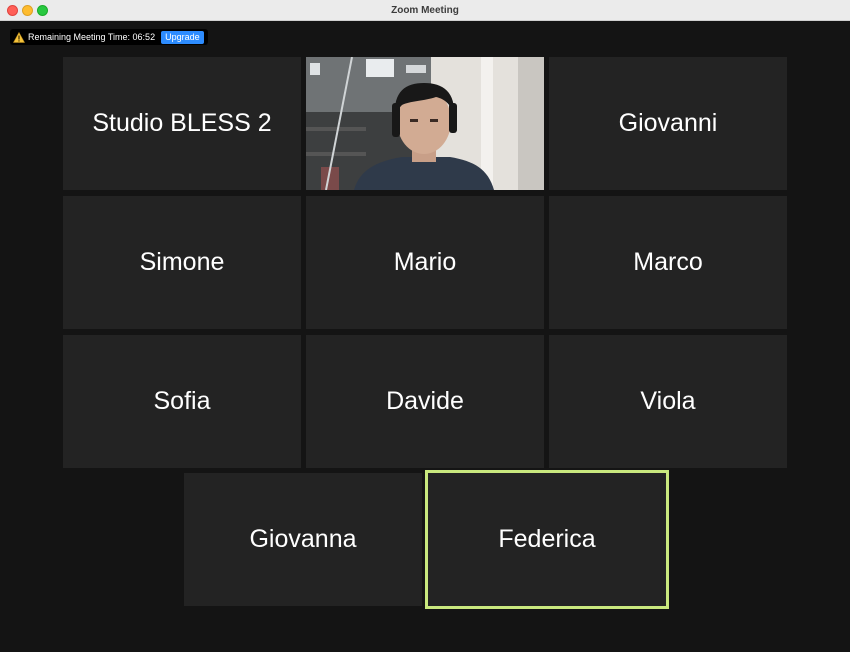 This screenshot has width=850, height=652. I want to click on window-titlebar: Zoom Meeting, so click(425, 10).